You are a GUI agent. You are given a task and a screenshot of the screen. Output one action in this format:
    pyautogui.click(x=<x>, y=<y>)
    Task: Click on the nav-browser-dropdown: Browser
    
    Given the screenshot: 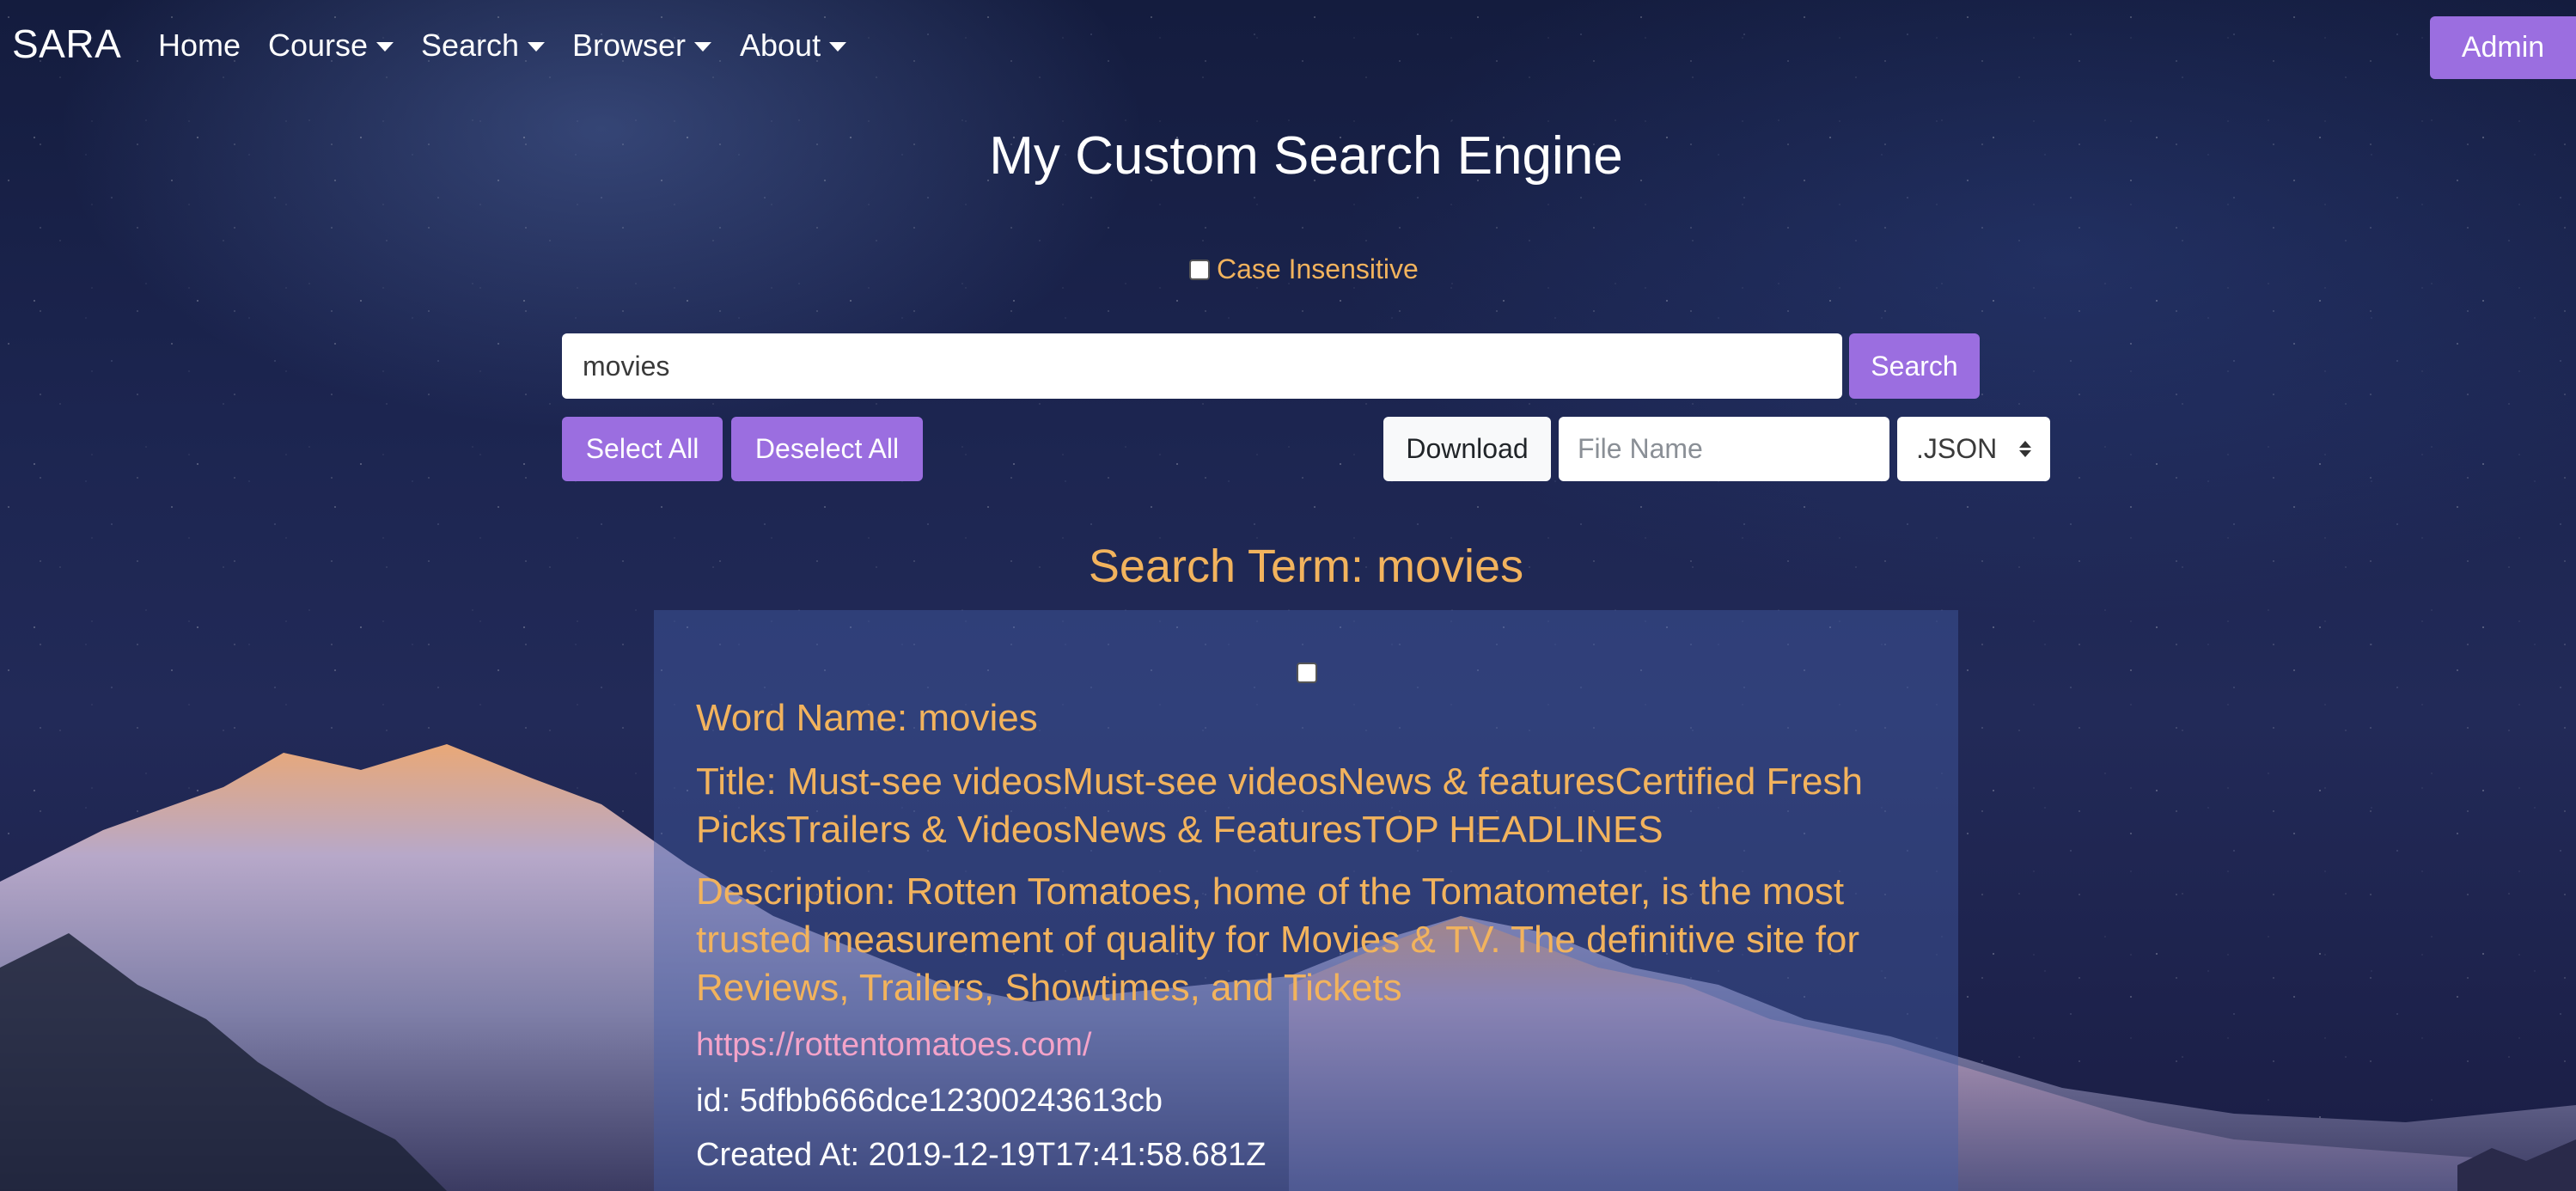 What is the action you would take?
    pyautogui.click(x=642, y=46)
    